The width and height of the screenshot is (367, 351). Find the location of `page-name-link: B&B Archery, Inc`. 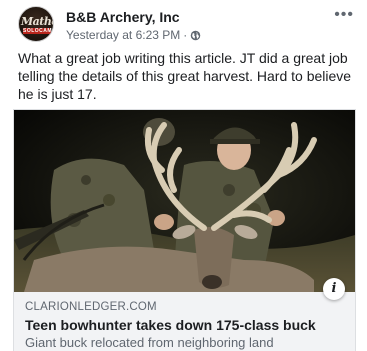

page-name-link: B&B Archery, Inc is located at coordinates (123, 17).